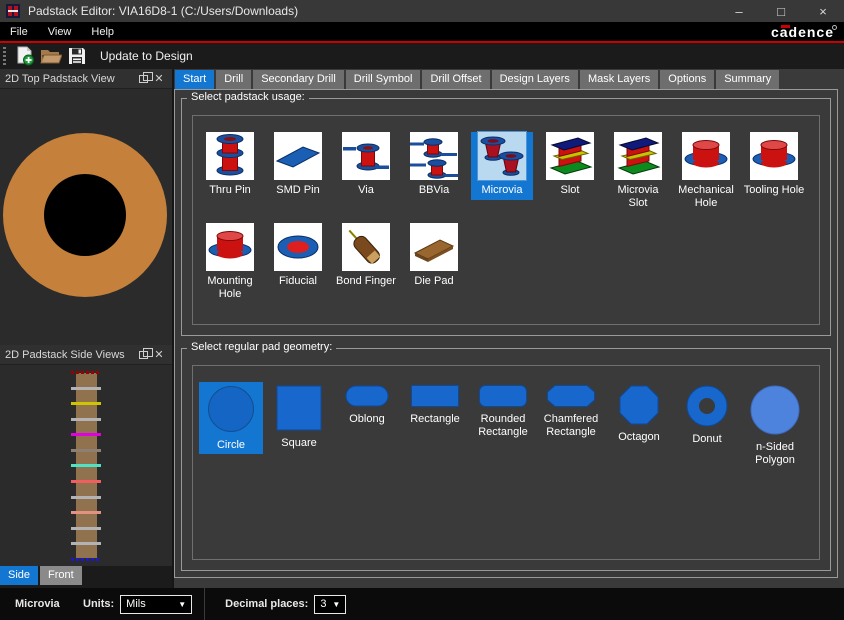 This screenshot has height=620, width=844. What do you see at coordinates (298, 157) in the screenshot?
I see `smd-pin-icon` at bounding box center [298, 157].